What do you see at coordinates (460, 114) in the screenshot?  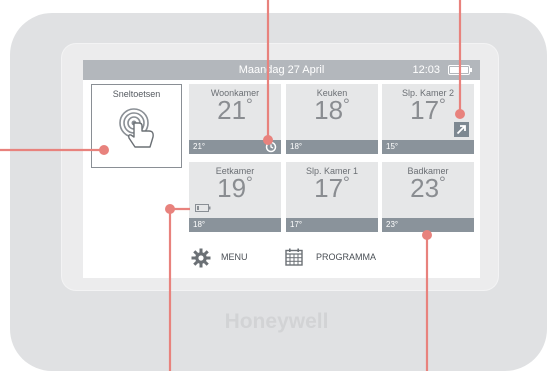 I see `callout-dot-trend` at bounding box center [460, 114].